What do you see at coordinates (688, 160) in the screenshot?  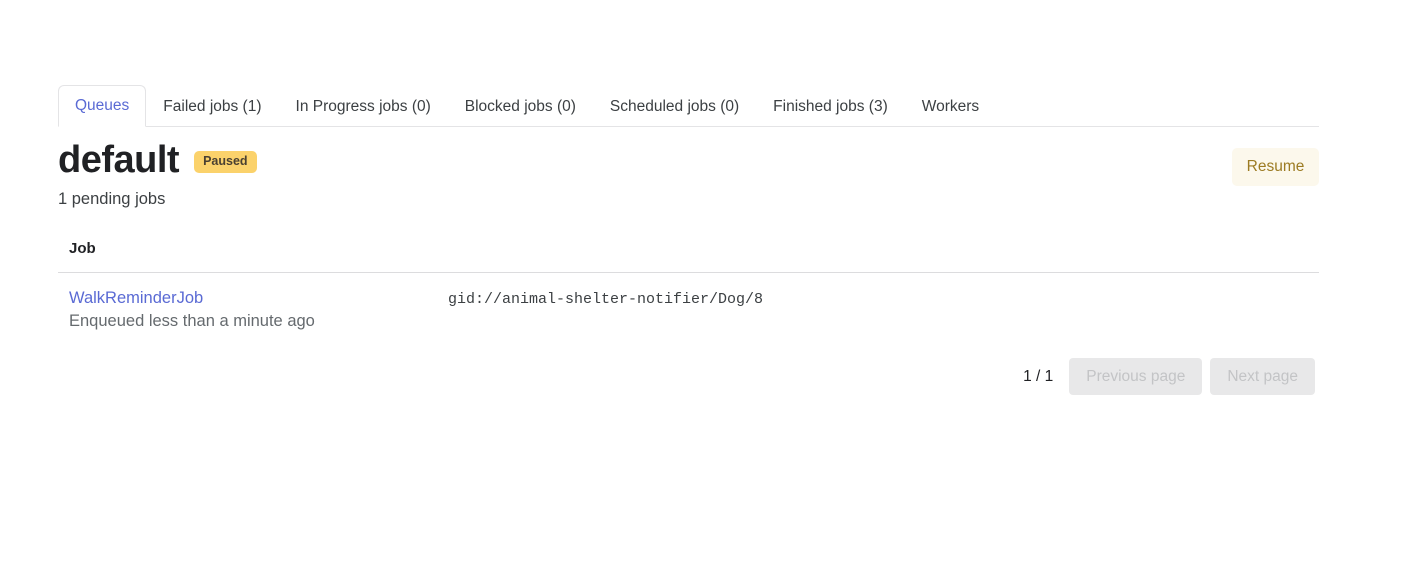 I see `title-group: default Paused` at bounding box center [688, 160].